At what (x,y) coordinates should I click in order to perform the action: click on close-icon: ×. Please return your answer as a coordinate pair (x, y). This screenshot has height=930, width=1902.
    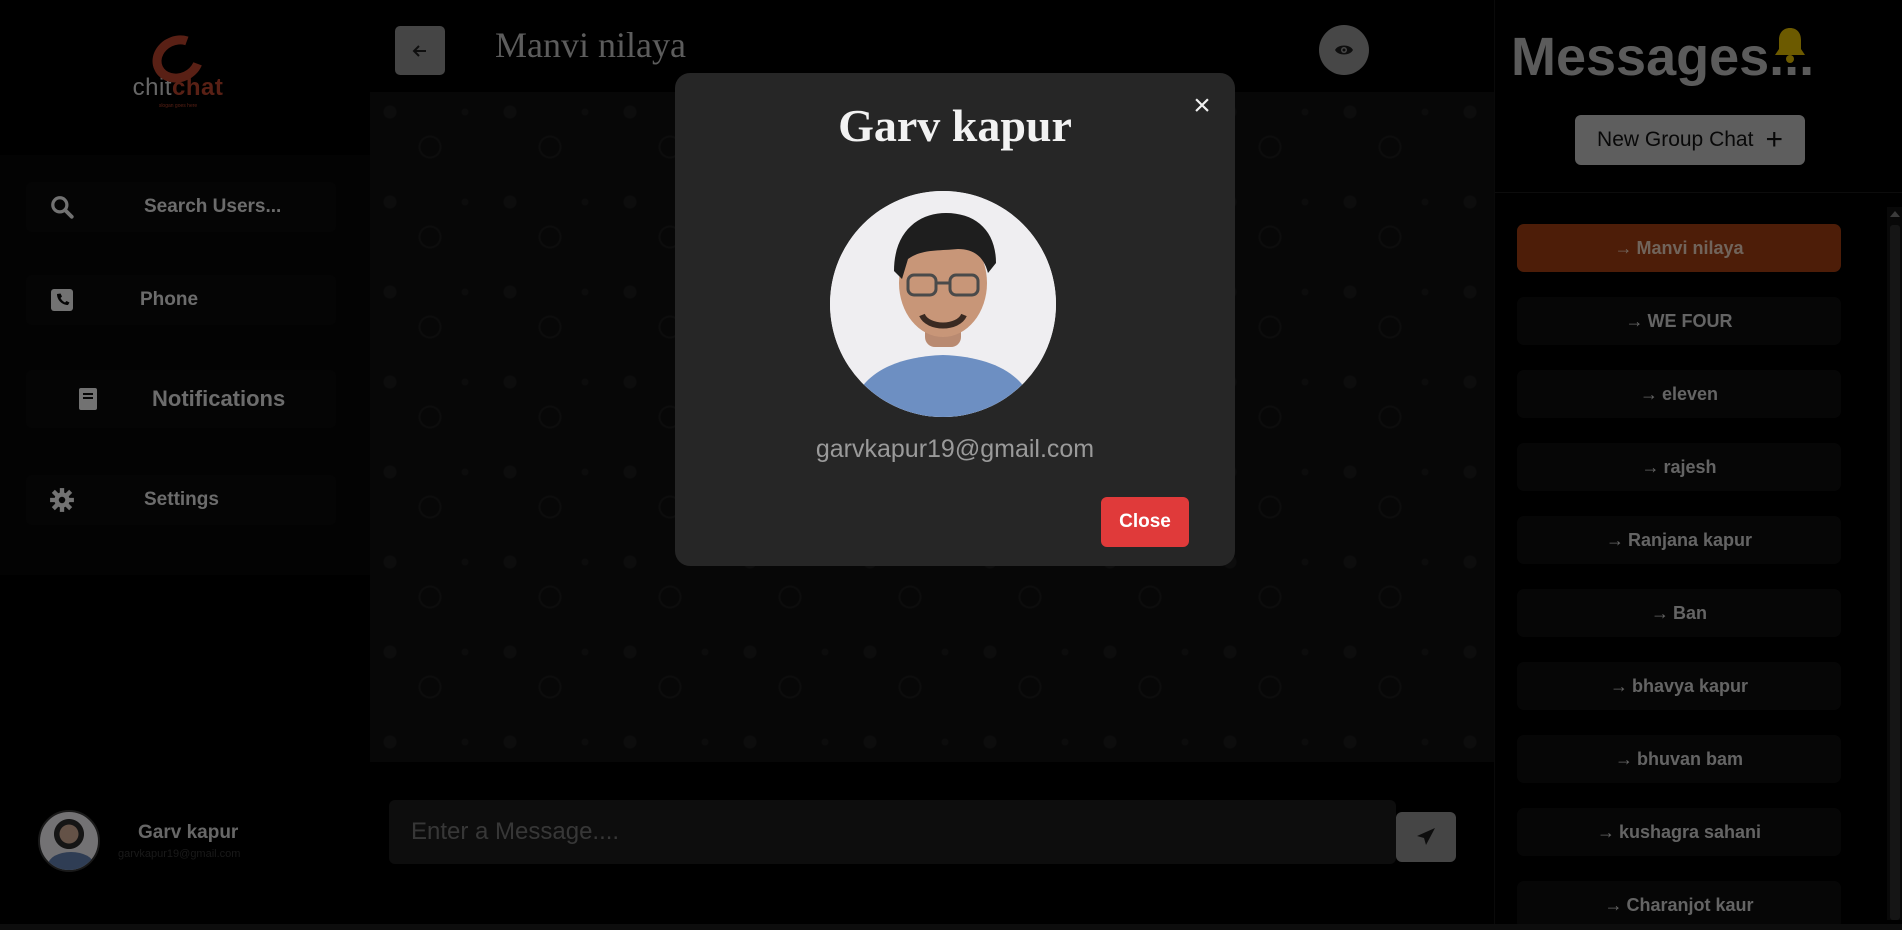
    Looking at the image, I should click on (1202, 106).